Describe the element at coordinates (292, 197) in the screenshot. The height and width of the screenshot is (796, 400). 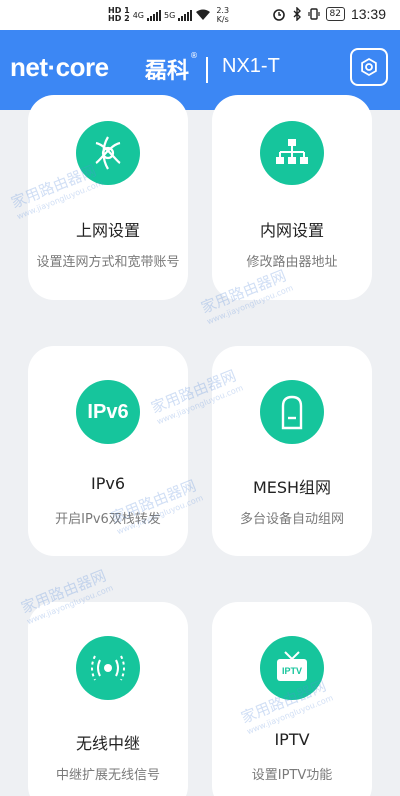
I see `card-lan-settings: 内网设置 修改路由器地址` at that location.